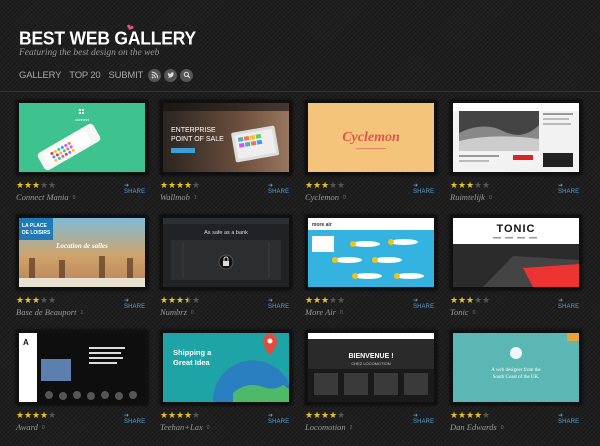 This screenshot has width=600, height=446. What do you see at coordinates (89, 53) in the screenshot?
I see `site-tagline: Featuring the best design on the web` at bounding box center [89, 53].